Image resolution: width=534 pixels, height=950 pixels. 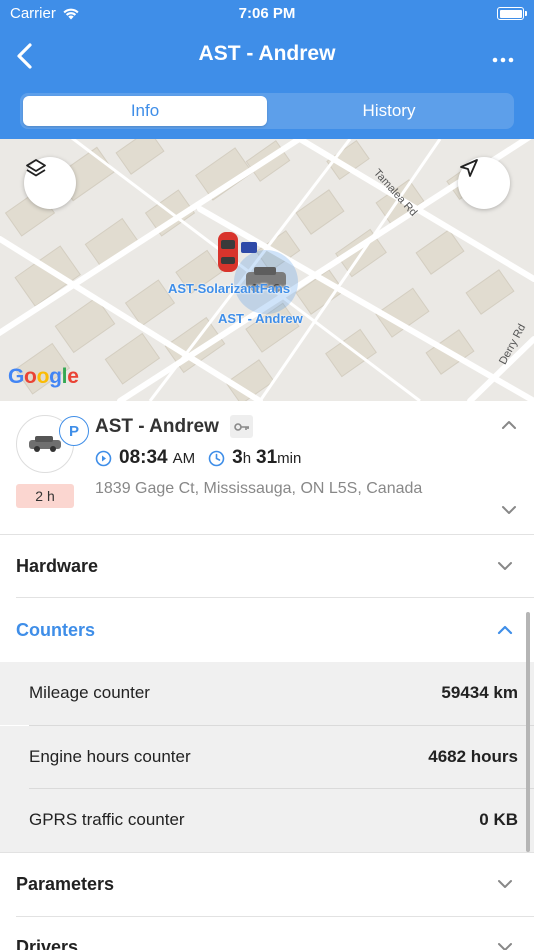 I want to click on navigation-arrow-icon, so click(x=469, y=168).